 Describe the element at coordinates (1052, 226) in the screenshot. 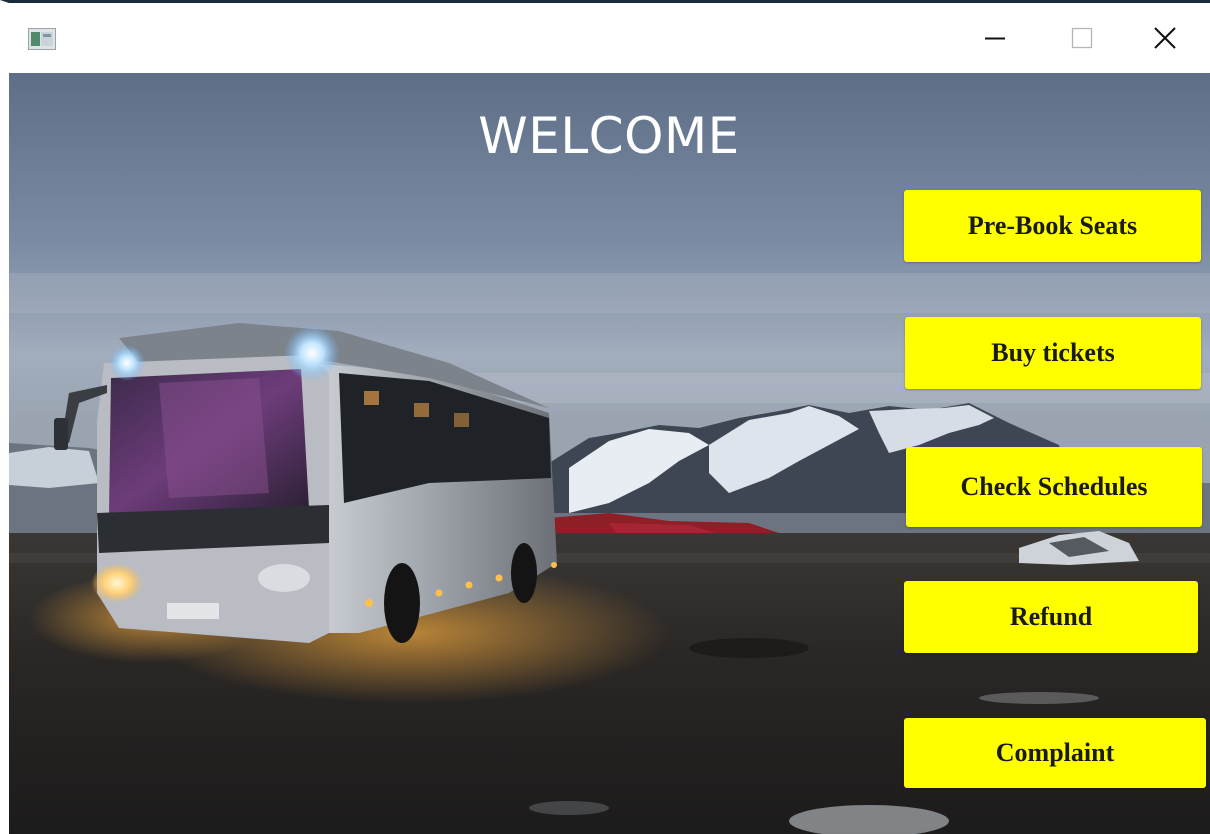

I see `pre-book-seats-button: Pre-Book Seats` at that location.